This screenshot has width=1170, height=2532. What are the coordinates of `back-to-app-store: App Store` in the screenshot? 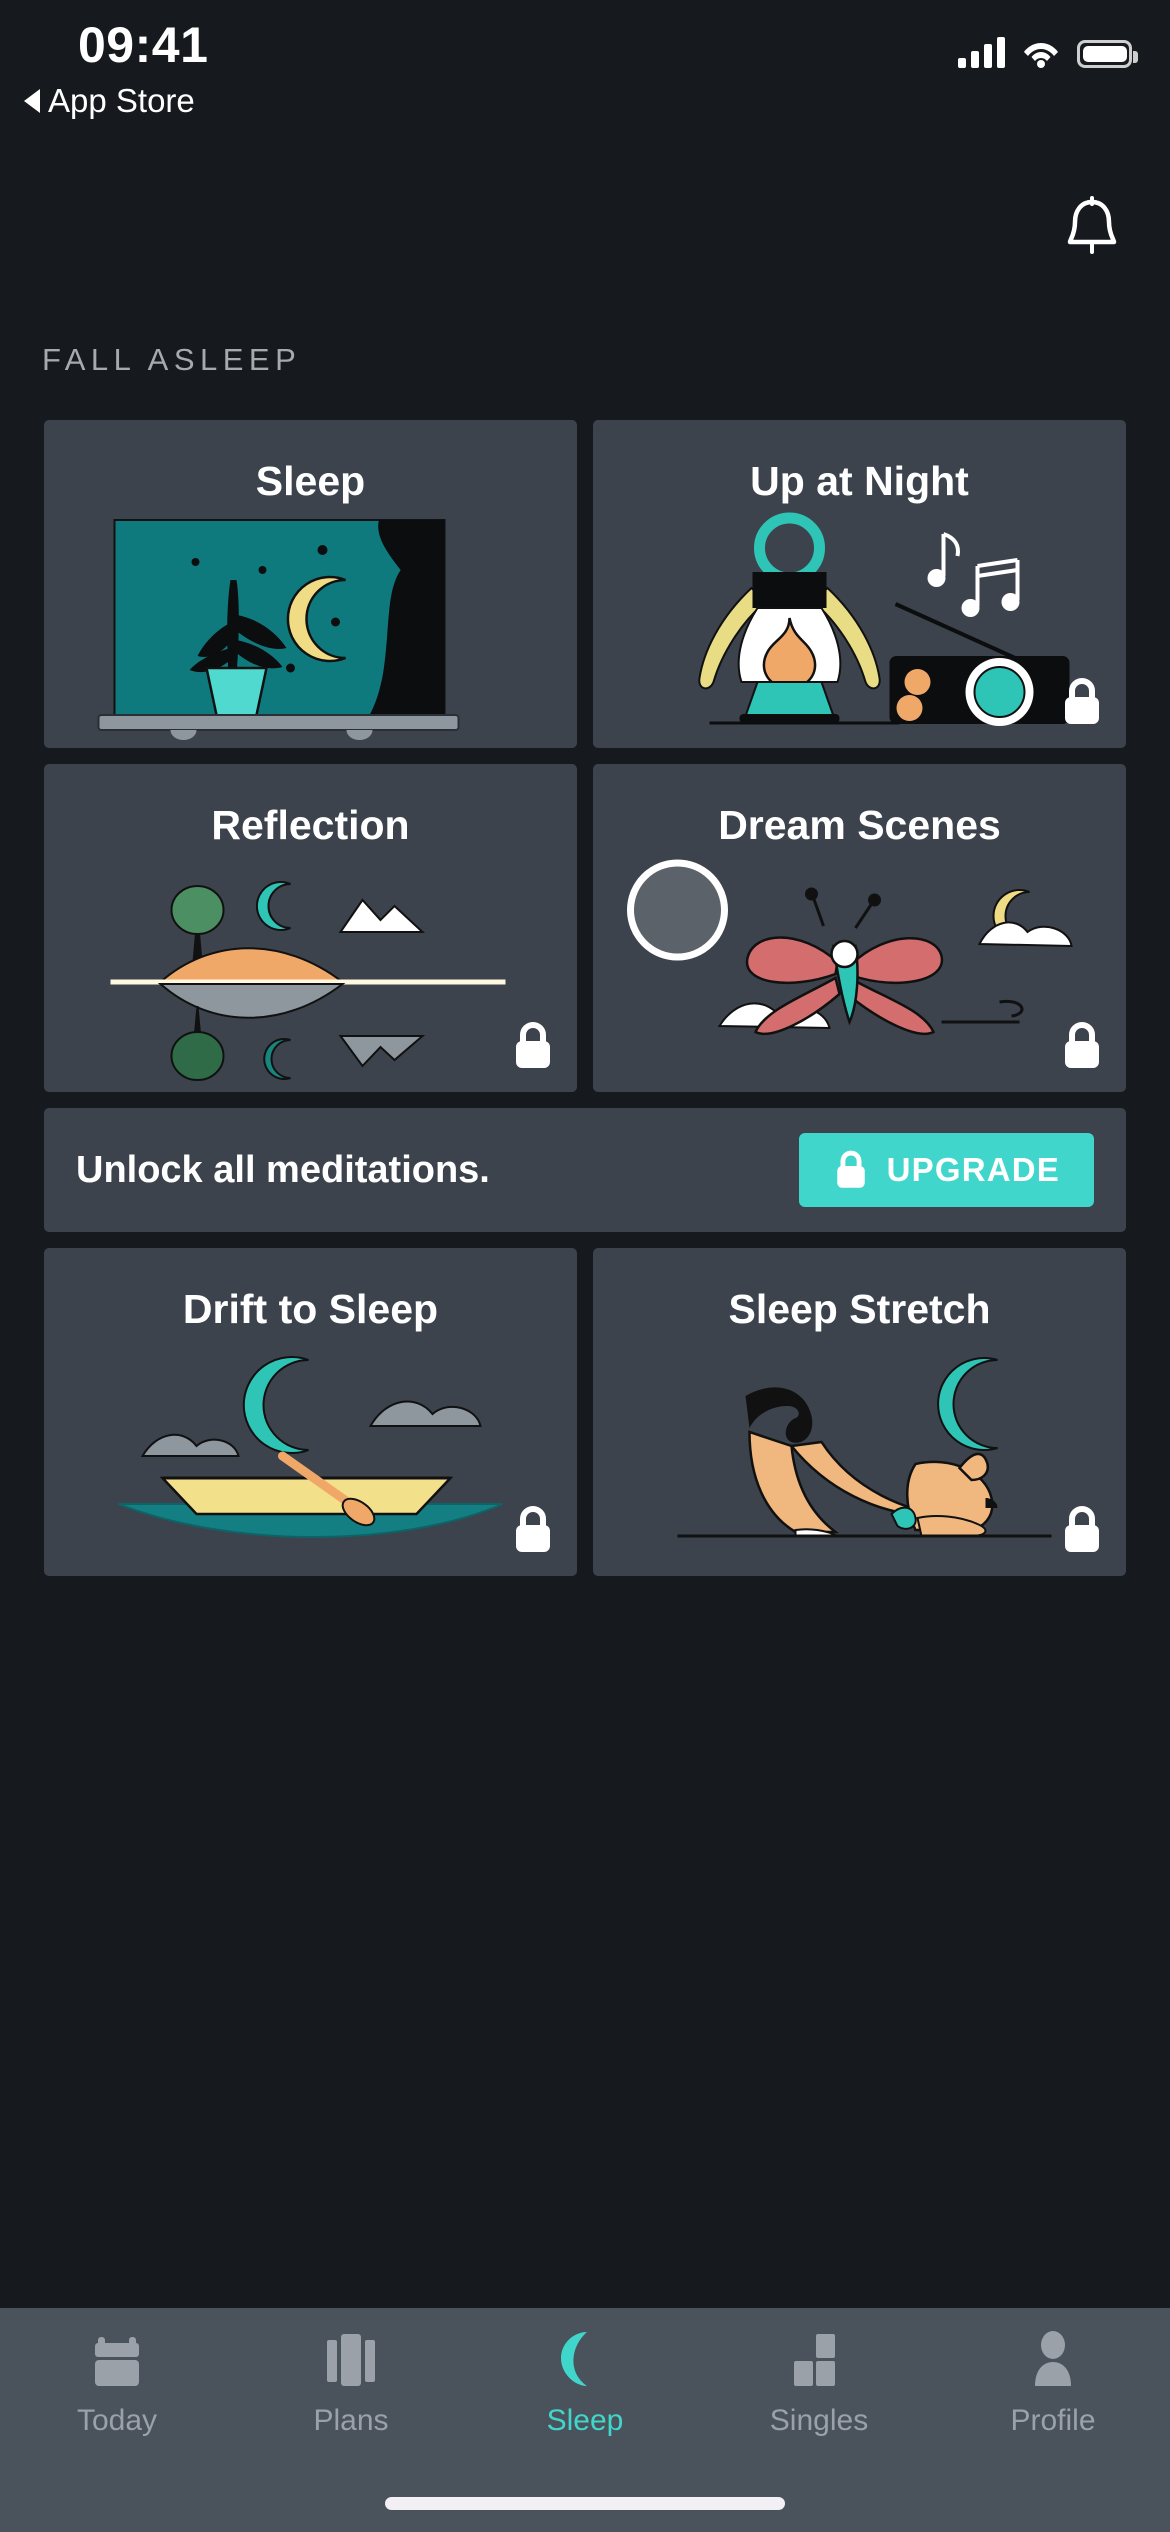 It's located at (109, 101).